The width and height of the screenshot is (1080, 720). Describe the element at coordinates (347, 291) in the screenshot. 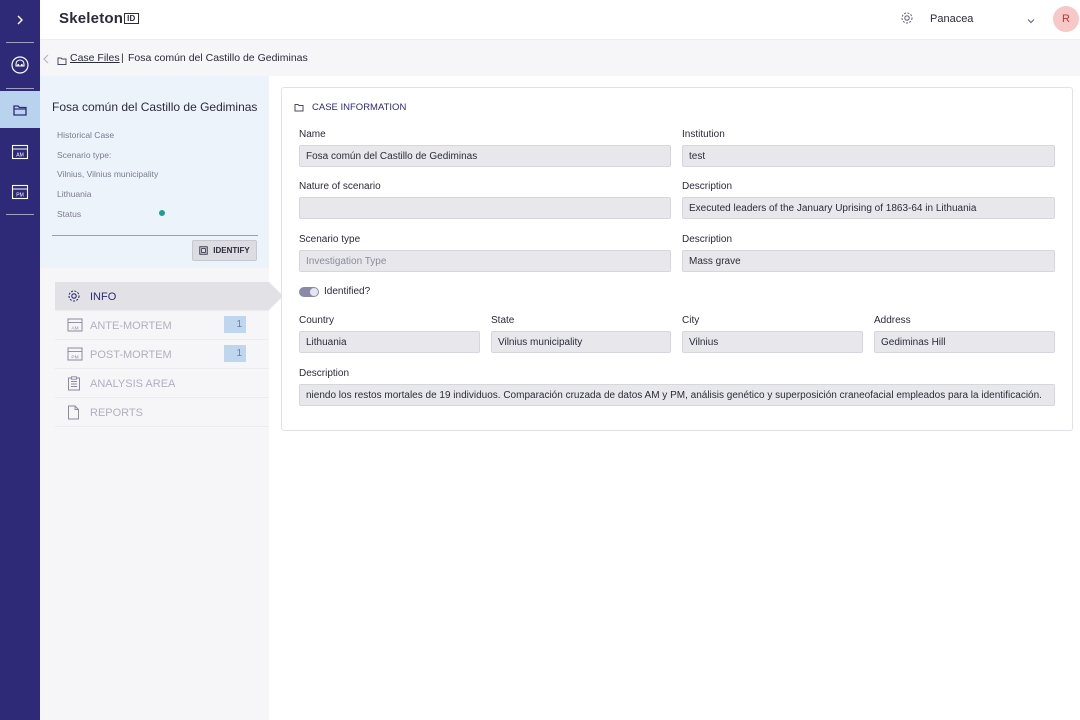

I see `identified-label: Identified?` at that location.